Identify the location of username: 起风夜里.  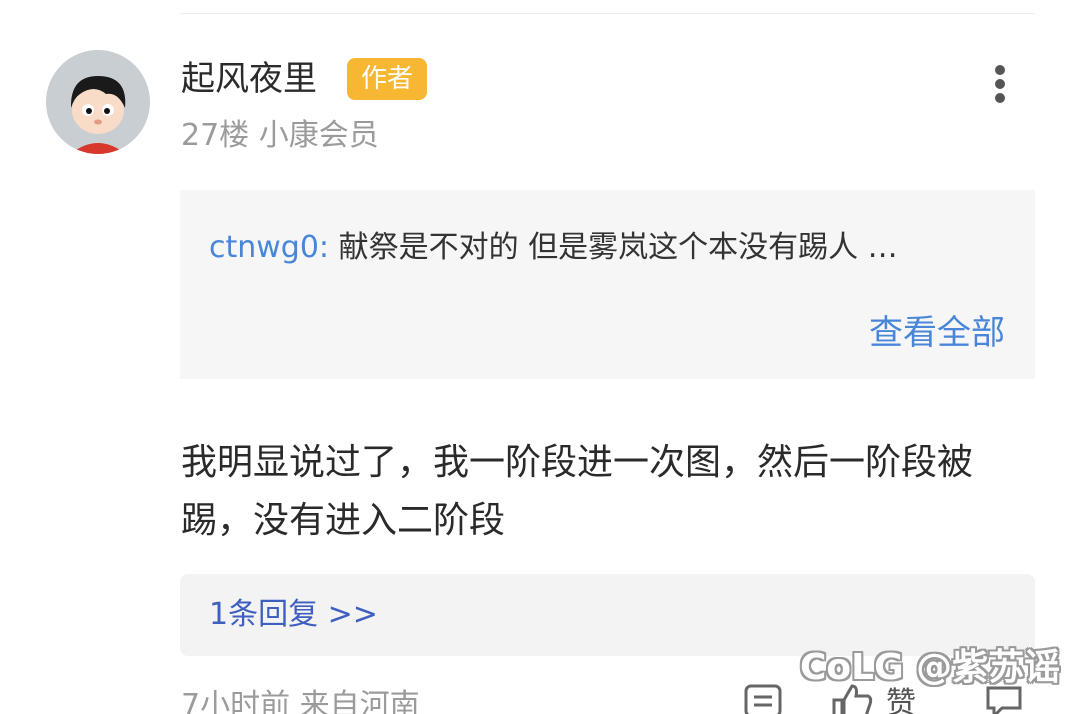
(249, 79).